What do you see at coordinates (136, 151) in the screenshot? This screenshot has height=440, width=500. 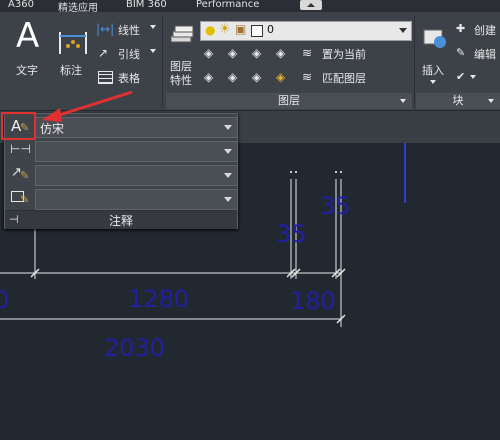 I see `dimension-style-dropdown` at bounding box center [136, 151].